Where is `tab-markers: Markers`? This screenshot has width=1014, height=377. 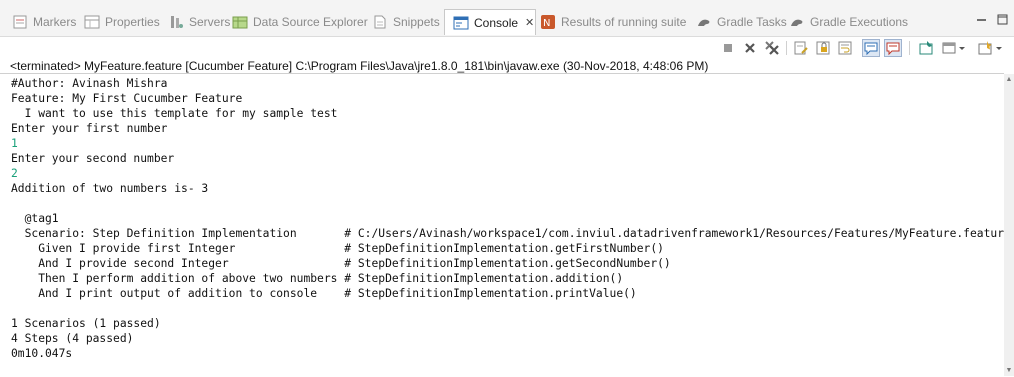
tab-markers: Markers is located at coordinates (44, 21).